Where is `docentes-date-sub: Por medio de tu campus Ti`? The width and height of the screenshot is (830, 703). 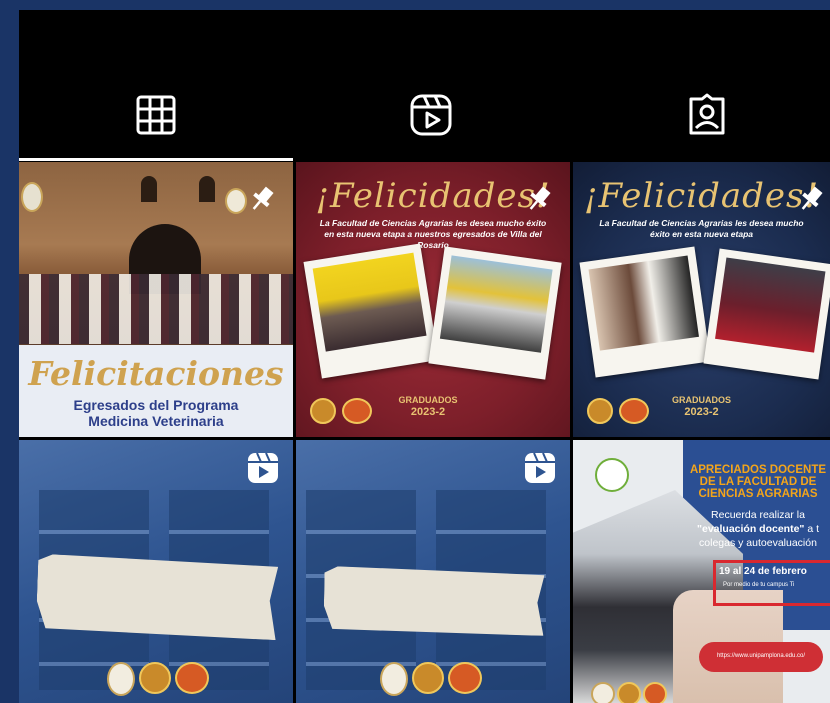
docentes-date-sub: Por medio de tu campus Ti is located at coordinates (759, 585).